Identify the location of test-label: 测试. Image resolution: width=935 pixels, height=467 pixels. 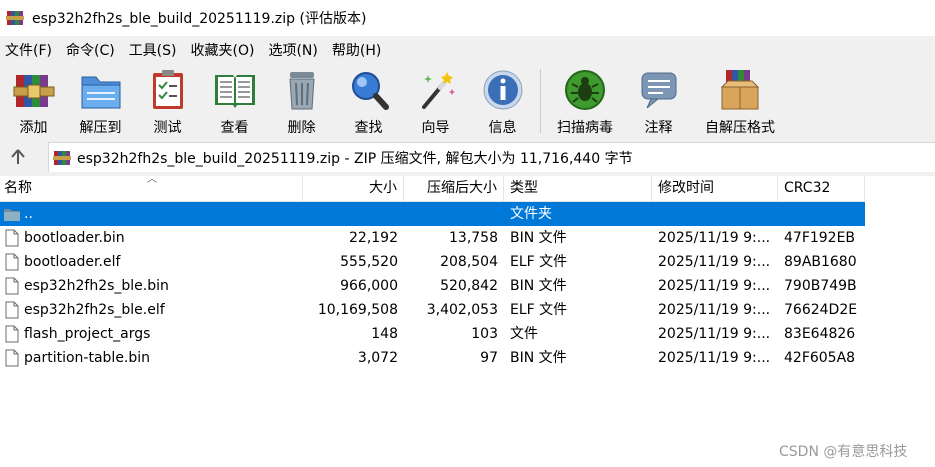
(167, 128).